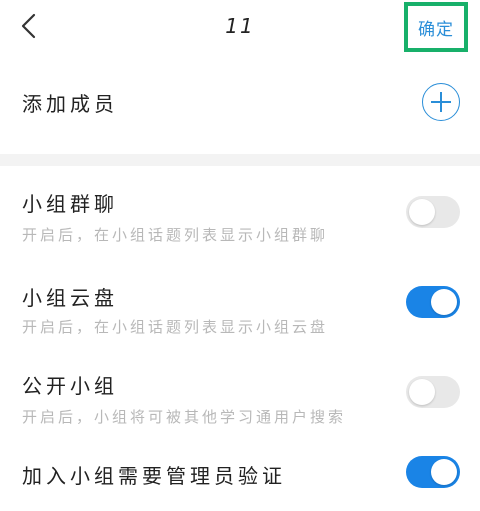 The width and height of the screenshot is (480, 511). I want to click on setting-title: 加入小组需要管理员验证, so click(154, 476).